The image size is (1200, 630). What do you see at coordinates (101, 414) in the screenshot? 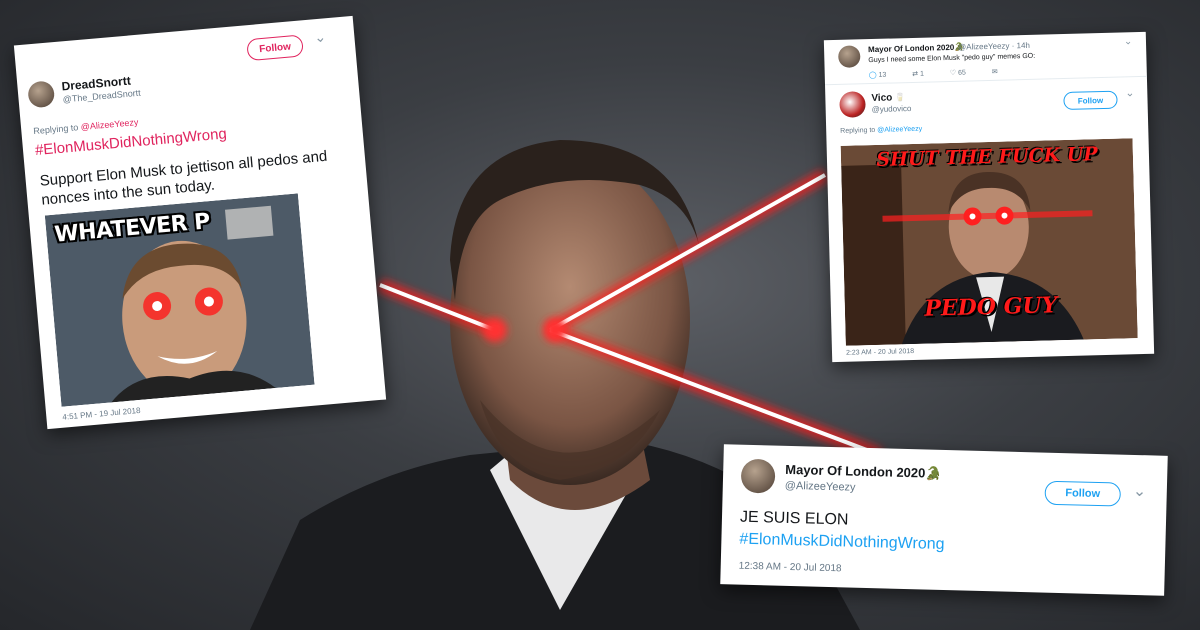
I see `timestamp: 4:51 PM - 19 Jul 2018` at bounding box center [101, 414].